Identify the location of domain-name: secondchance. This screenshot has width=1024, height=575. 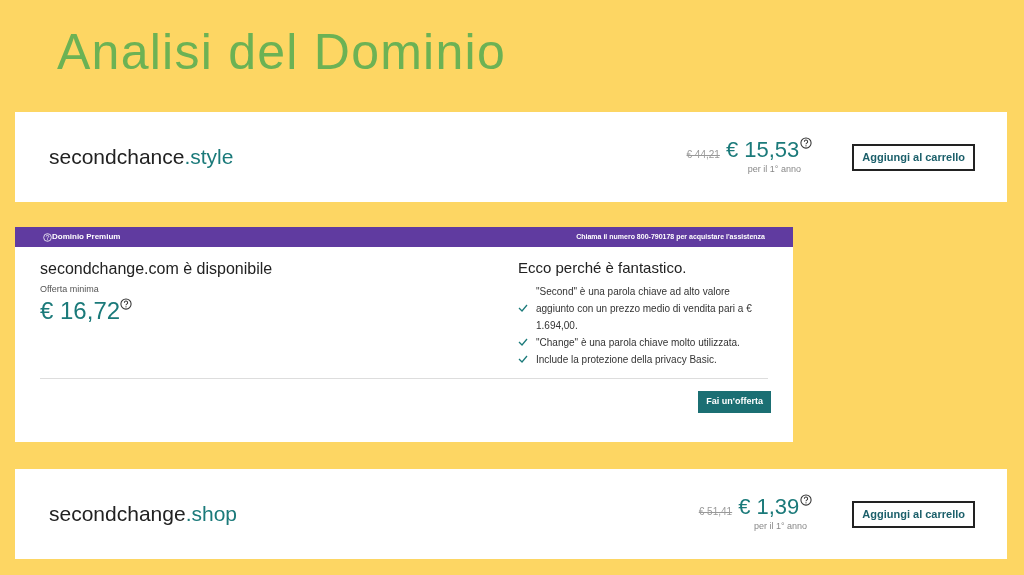
(117, 157).